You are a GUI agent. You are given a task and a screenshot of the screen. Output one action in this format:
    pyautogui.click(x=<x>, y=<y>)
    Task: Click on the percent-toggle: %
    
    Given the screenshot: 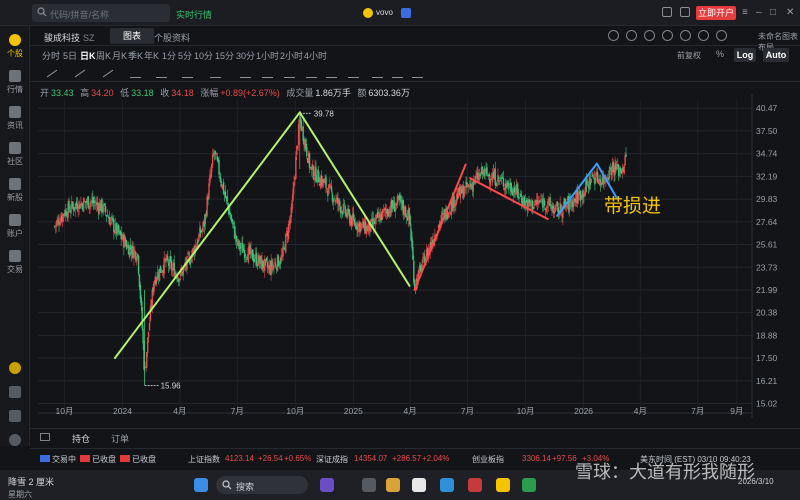 What is the action you would take?
    pyautogui.click(x=720, y=54)
    